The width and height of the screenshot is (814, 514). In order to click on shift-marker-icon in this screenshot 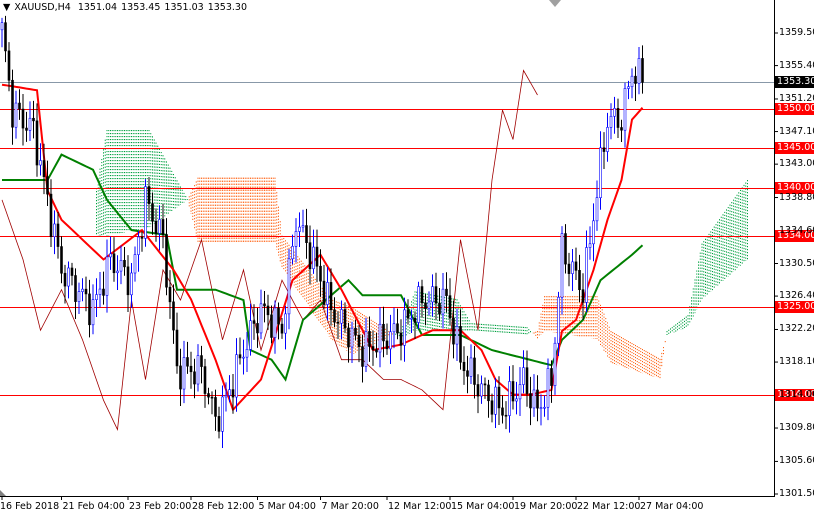, I will do `click(555, 3)`.